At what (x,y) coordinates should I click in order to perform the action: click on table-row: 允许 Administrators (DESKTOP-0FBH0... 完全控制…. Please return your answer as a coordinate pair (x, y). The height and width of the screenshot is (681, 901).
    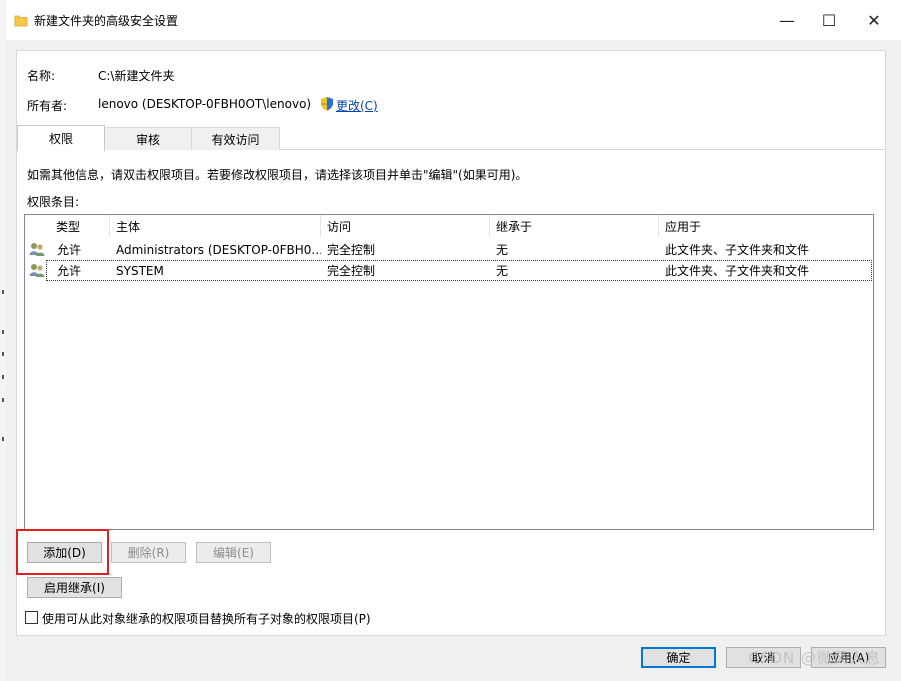
    Looking at the image, I should click on (448, 249).